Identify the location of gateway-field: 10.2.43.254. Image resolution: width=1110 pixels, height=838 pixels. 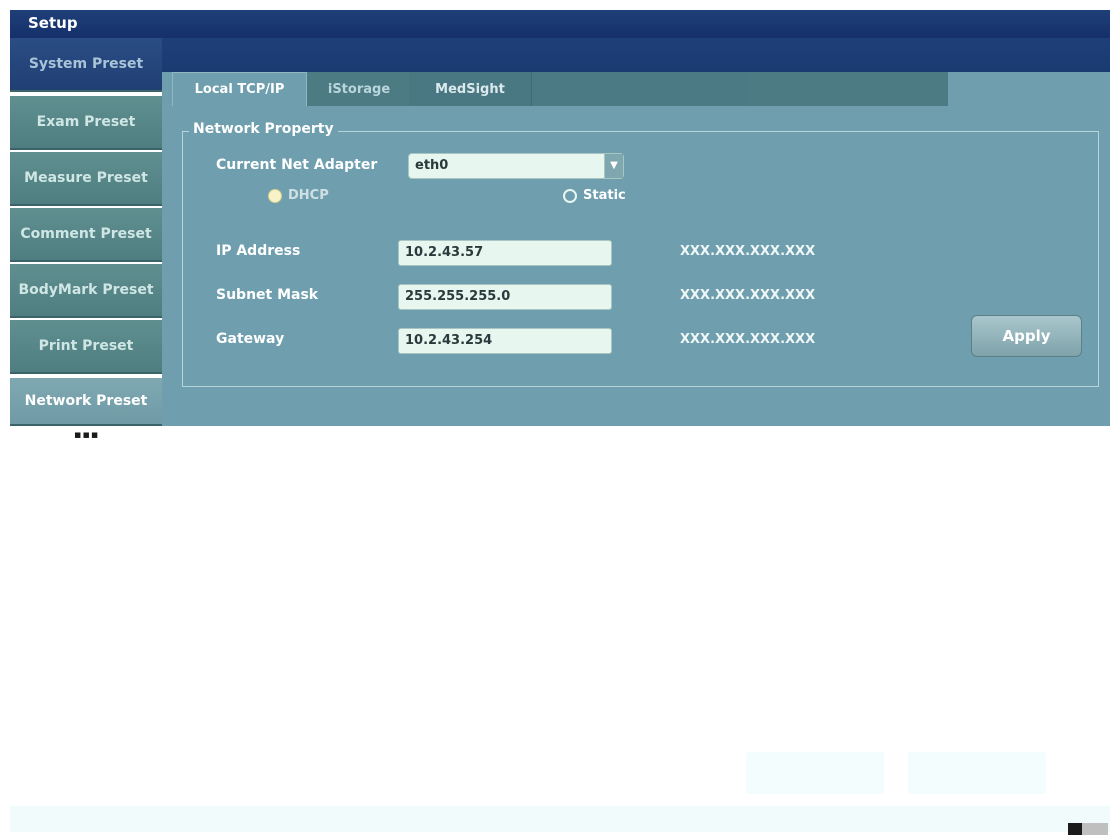
(505, 341).